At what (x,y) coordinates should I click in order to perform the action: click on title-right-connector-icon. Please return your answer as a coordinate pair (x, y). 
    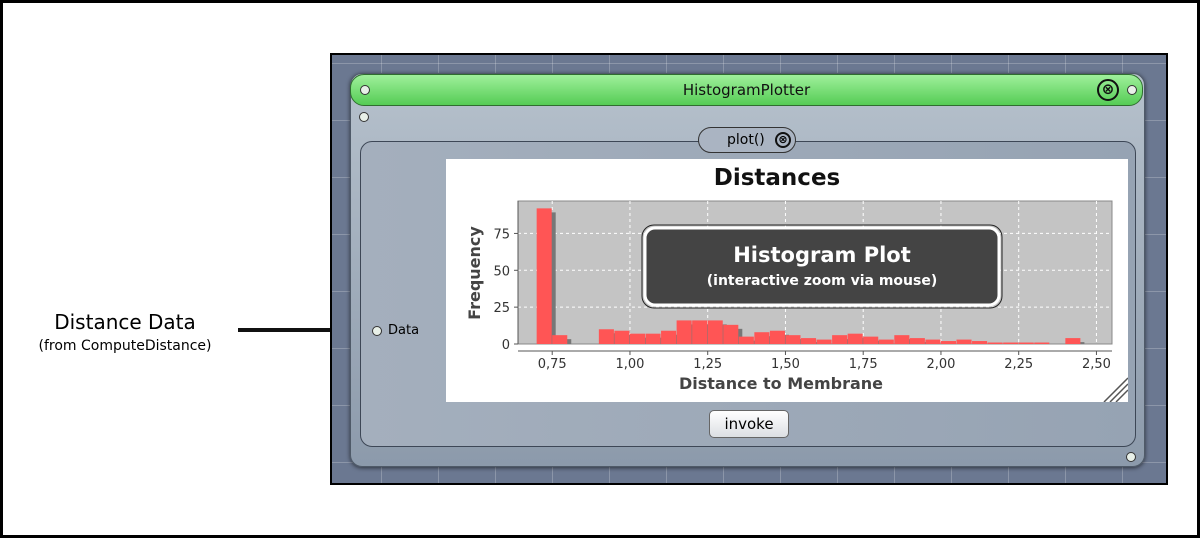
    Looking at the image, I should click on (1132, 90).